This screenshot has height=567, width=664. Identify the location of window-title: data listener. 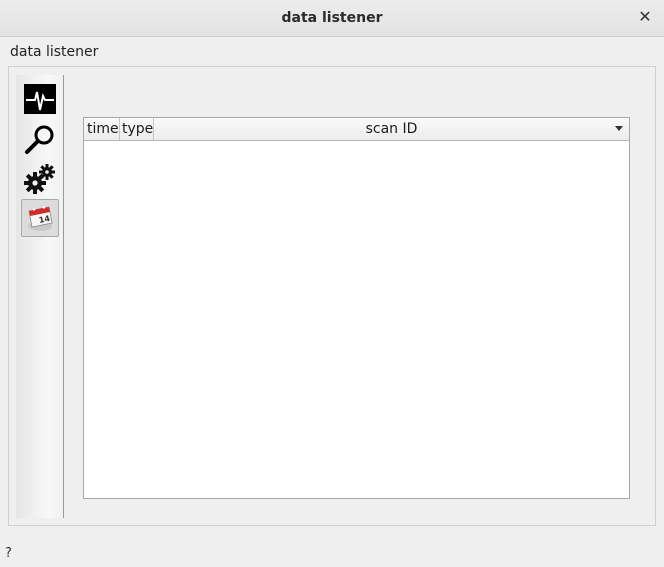
(332, 18).